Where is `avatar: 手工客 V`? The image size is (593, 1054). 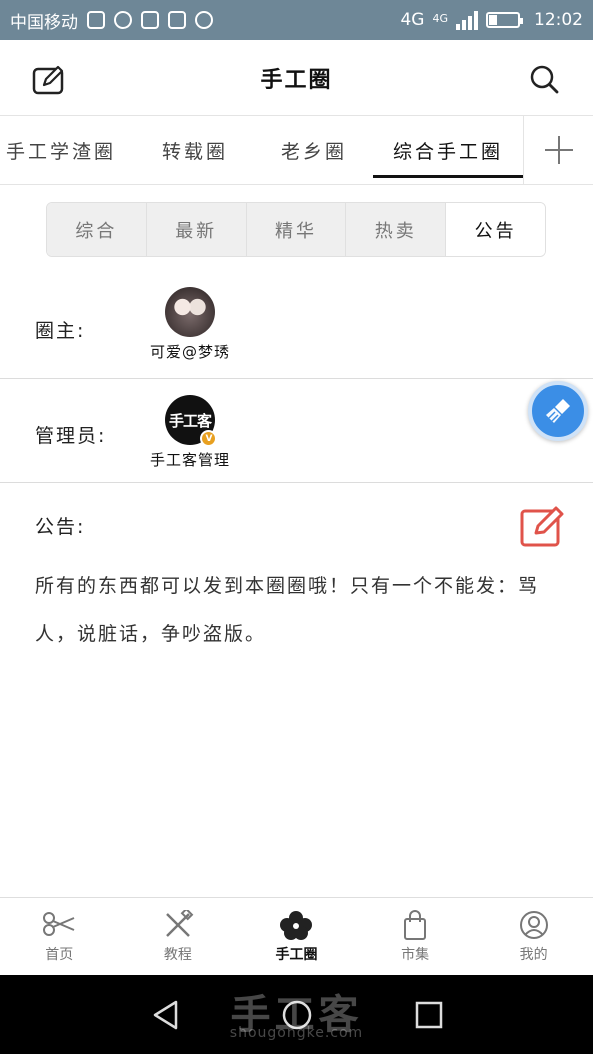
avatar: 手工客 V is located at coordinates (191, 421).